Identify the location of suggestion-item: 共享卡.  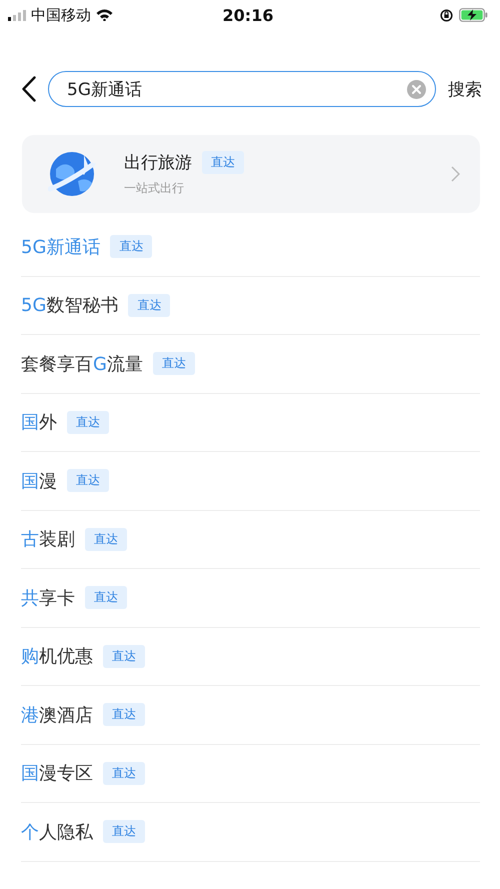
(48, 598).